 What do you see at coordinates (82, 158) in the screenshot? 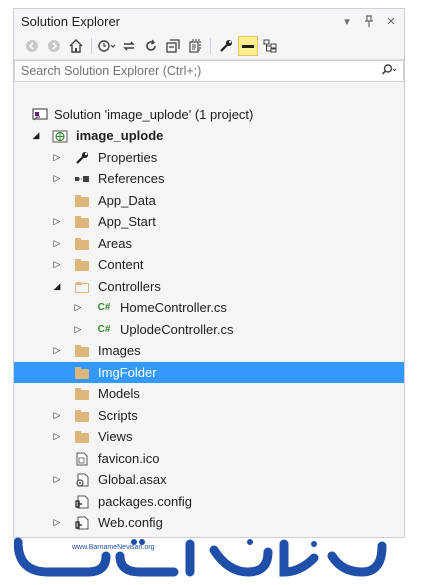
I see `wrench-icon` at bounding box center [82, 158].